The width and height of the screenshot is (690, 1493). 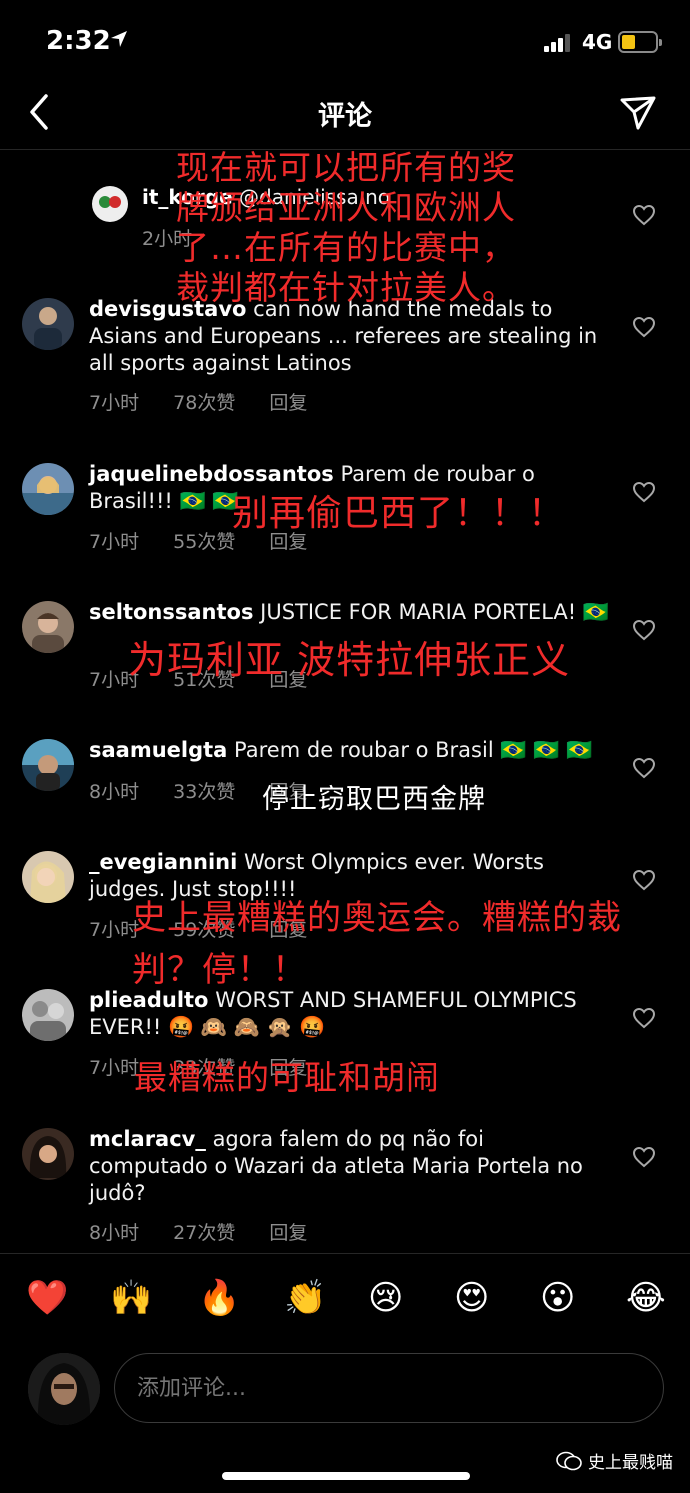 I want to click on comment-likes: 55次赞, so click(x=204, y=542).